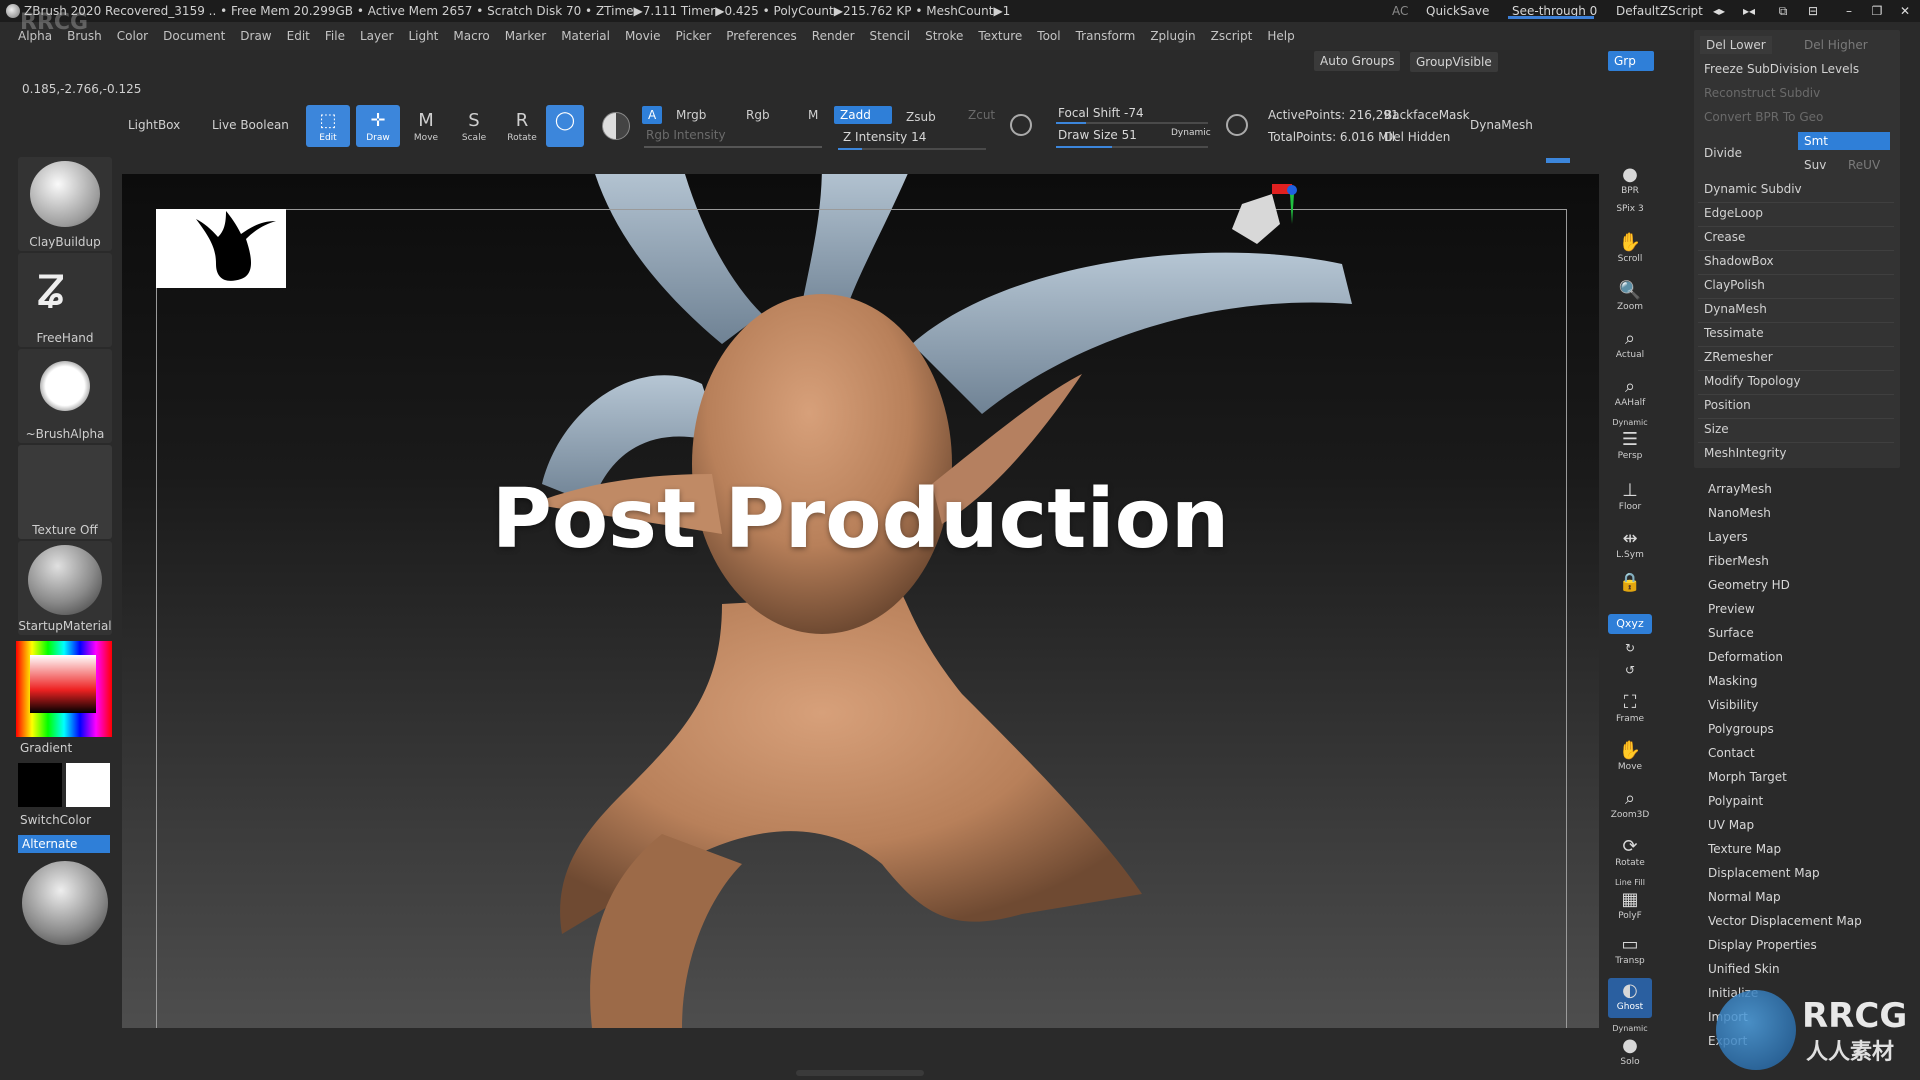 The width and height of the screenshot is (1920, 1080). Describe the element at coordinates (981, 115) in the screenshot. I see `zcut-toggle: Zcut` at that location.